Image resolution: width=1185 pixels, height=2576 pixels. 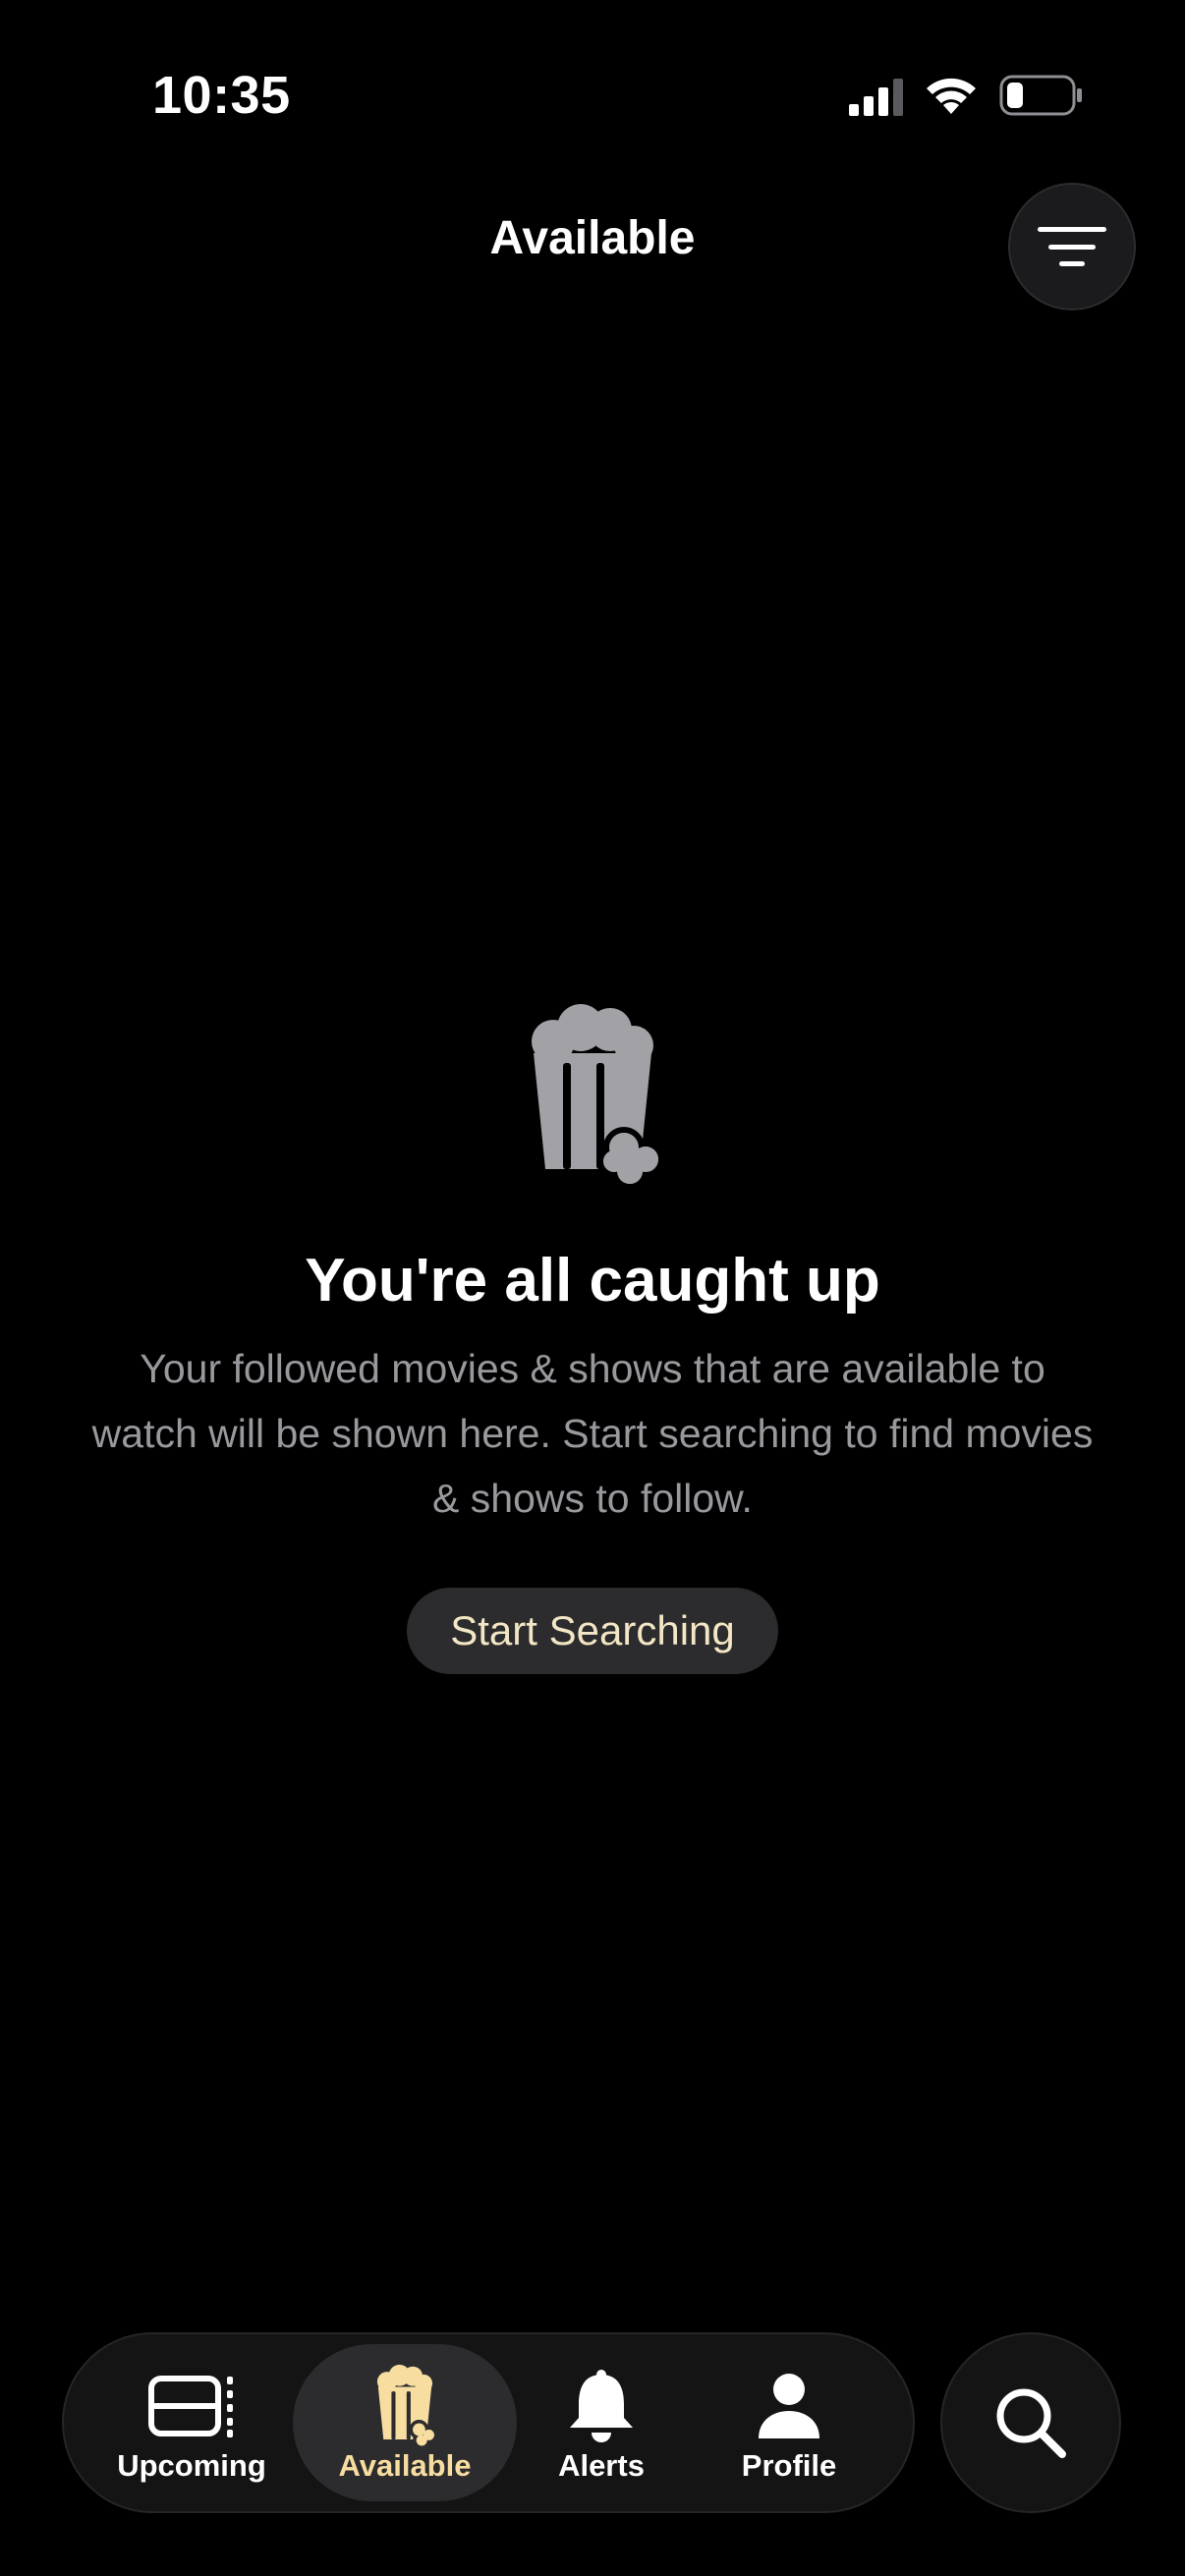 What do you see at coordinates (592, 238) in the screenshot?
I see `page-title: Available` at bounding box center [592, 238].